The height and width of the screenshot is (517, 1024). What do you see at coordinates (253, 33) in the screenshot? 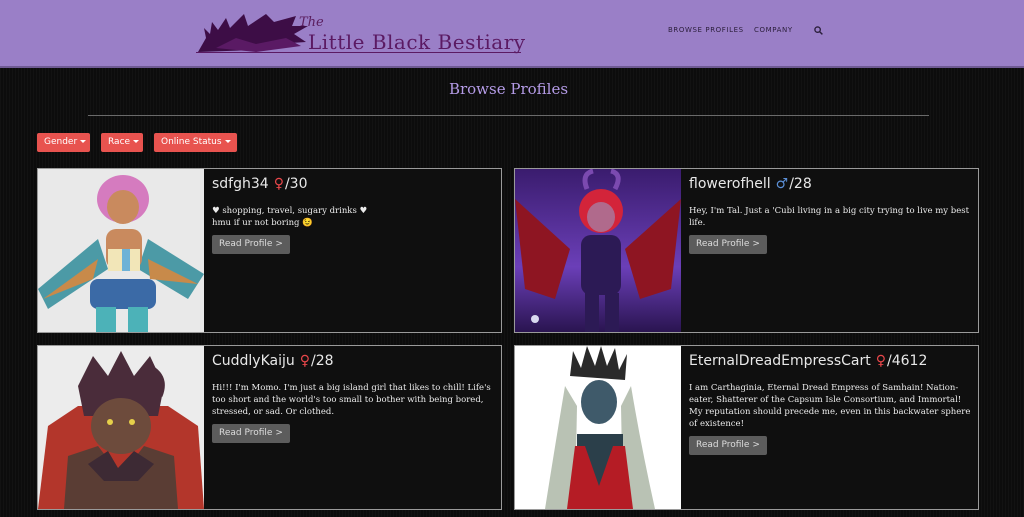
I see `bat-logo-icon` at bounding box center [253, 33].